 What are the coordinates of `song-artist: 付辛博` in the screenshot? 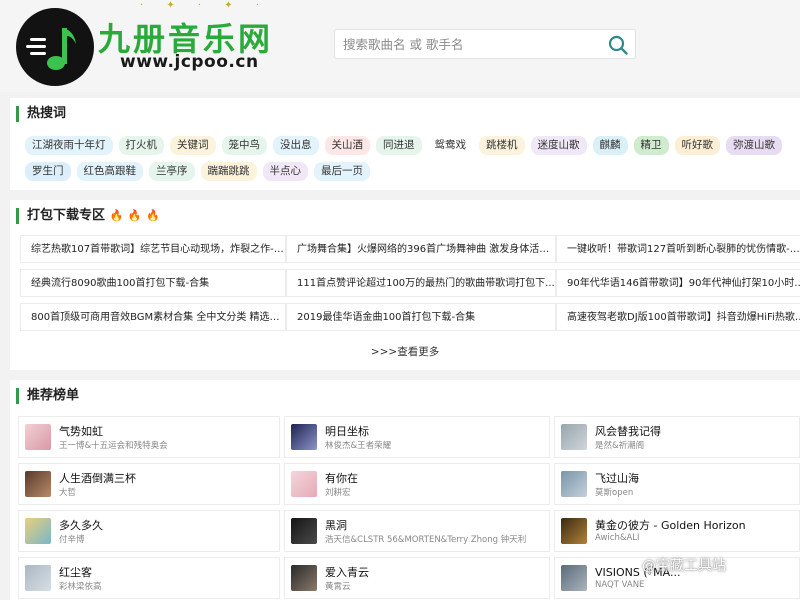 It's located at (72, 540).